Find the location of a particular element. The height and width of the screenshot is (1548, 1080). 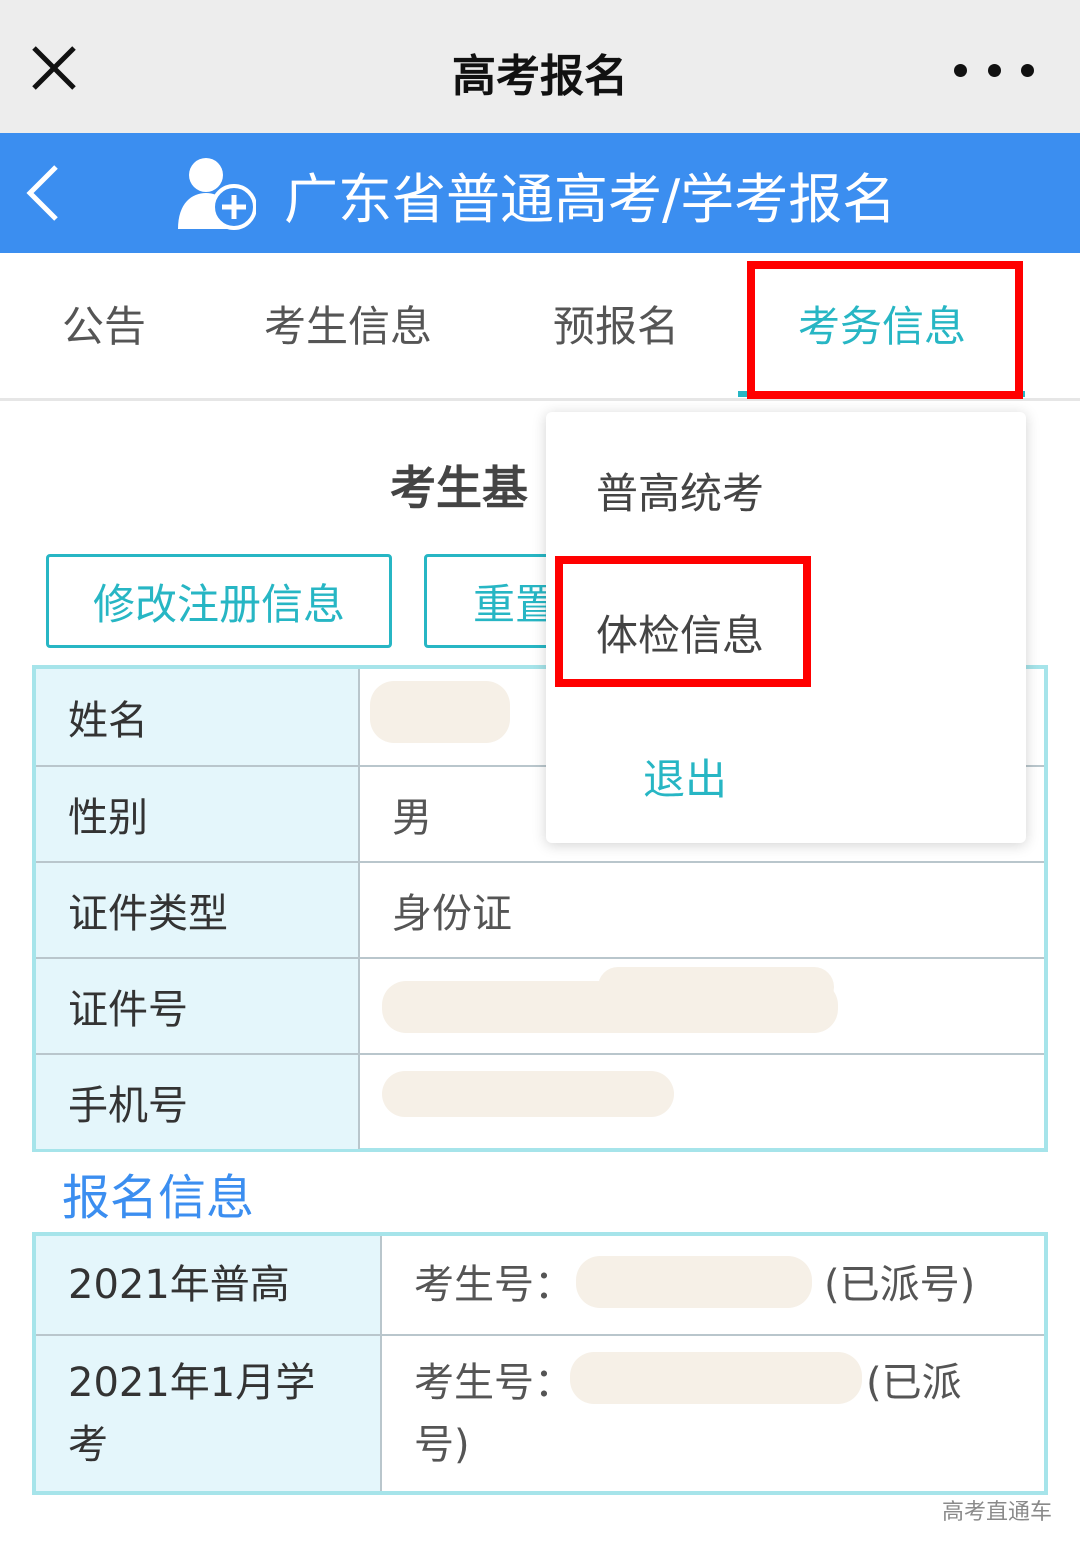

highlight-box-tab is located at coordinates (885, 330).